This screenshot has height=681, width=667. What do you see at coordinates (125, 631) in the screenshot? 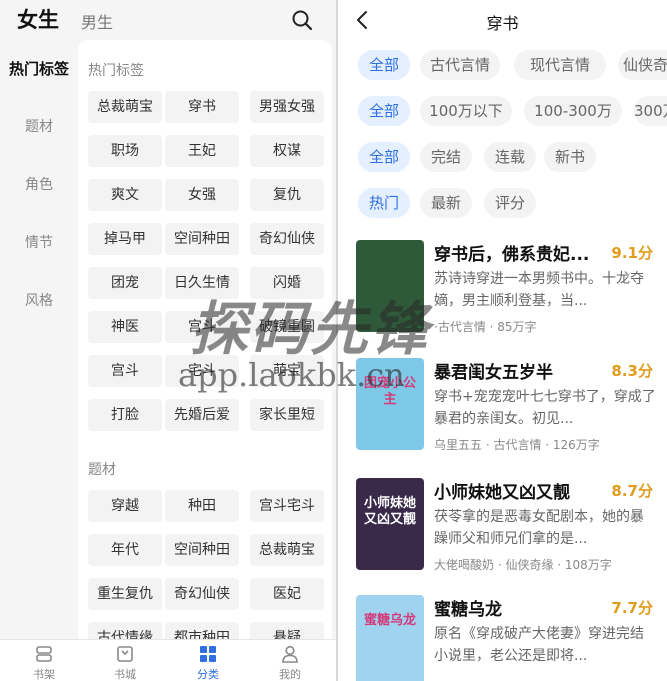
I see `tag-chip: 古代情缘` at bounding box center [125, 631].